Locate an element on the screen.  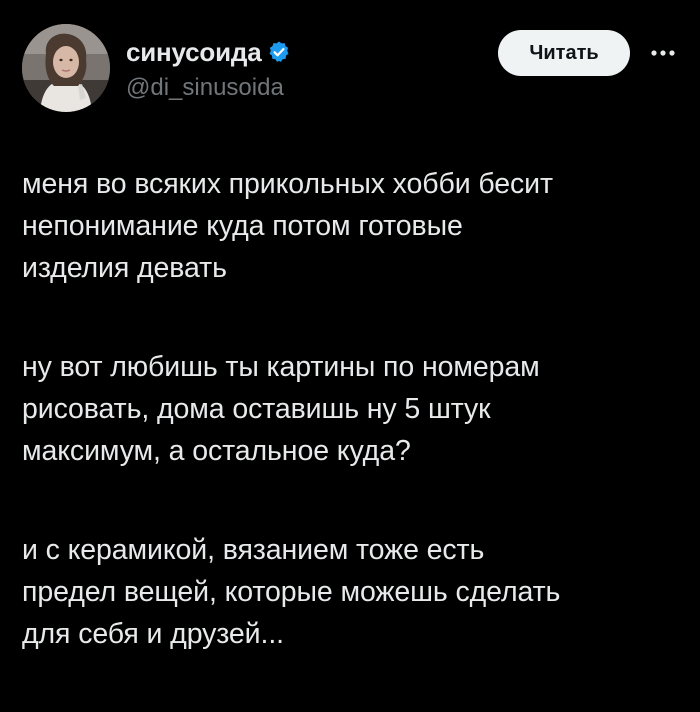
avatar is located at coordinates (66, 68).